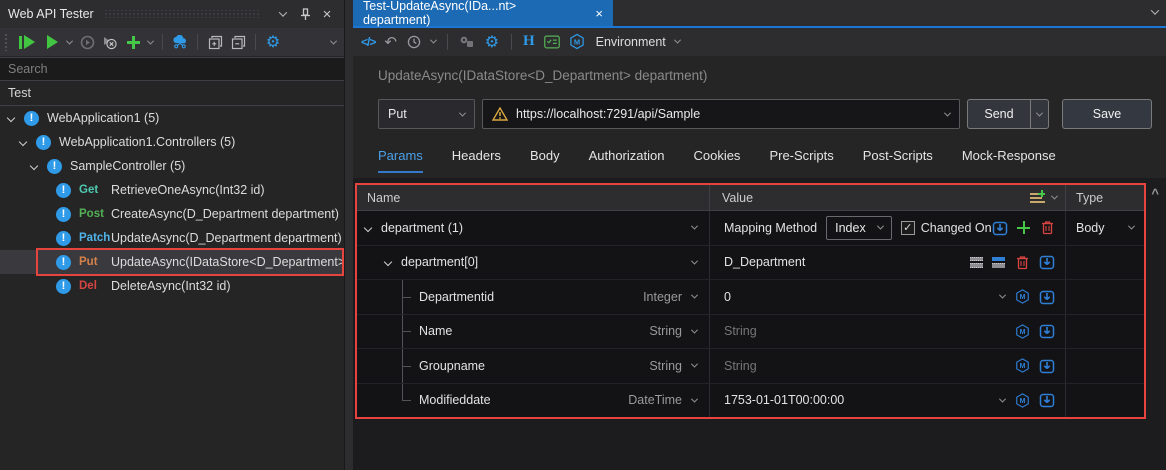  What do you see at coordinates (529, 41) in the screenshot?
I see `headers-icon: H` at bounding box center [529, 41].